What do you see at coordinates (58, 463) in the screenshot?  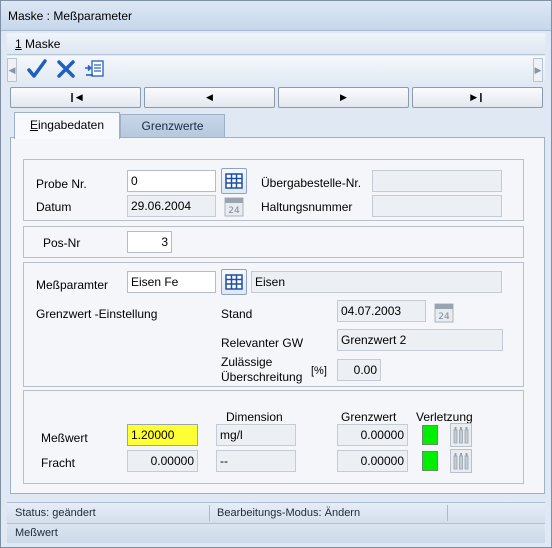 I see `fracht-label: Fracht` at bounding box center [58, 463].